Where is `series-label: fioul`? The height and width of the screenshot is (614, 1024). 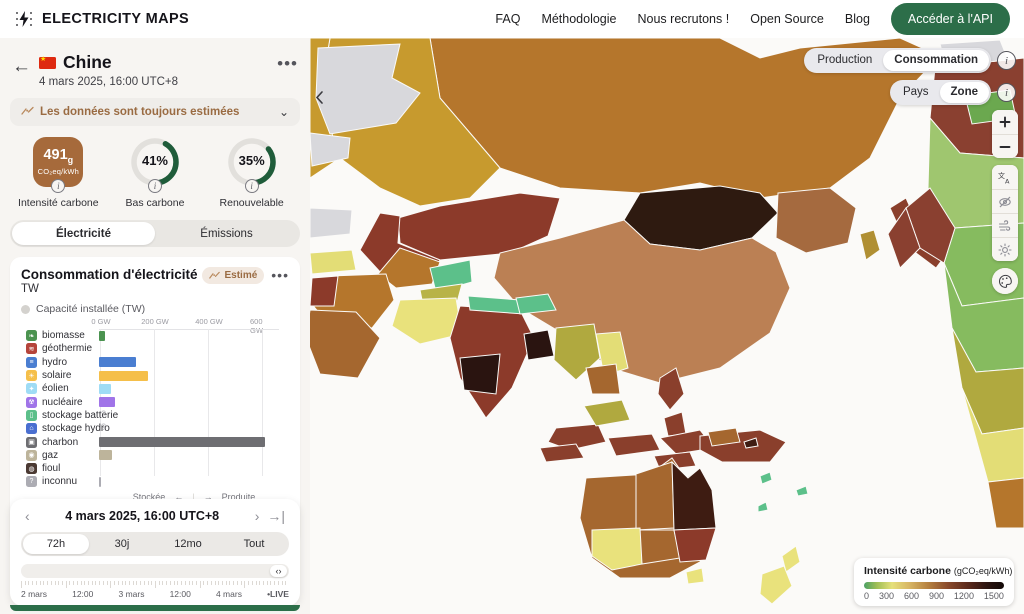 series-label: fioul is located at coordinates (51, 469).